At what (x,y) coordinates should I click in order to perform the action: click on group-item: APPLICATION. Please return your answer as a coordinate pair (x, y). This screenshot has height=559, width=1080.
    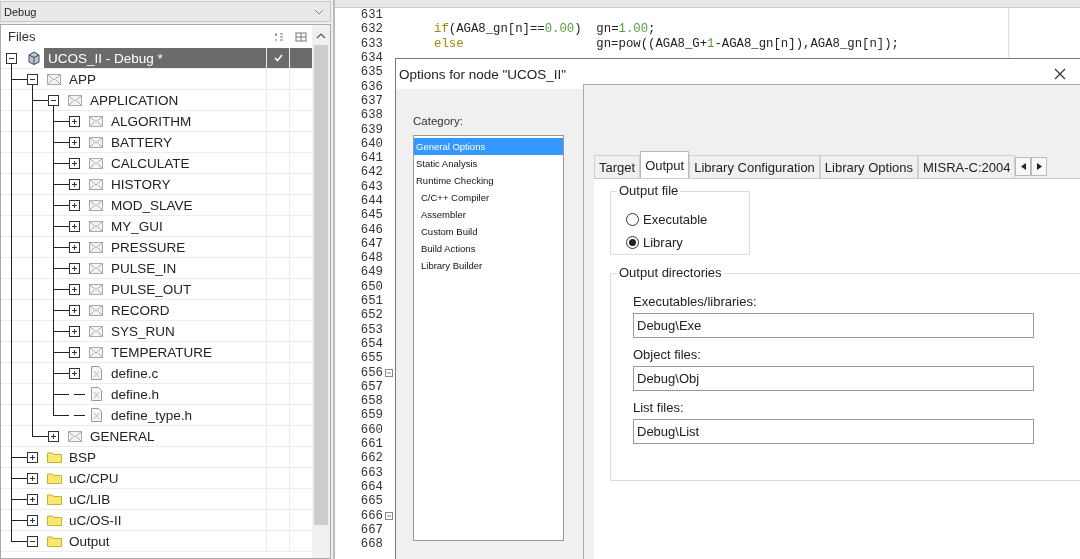
    Looking at the image, I should click on (176, 100).